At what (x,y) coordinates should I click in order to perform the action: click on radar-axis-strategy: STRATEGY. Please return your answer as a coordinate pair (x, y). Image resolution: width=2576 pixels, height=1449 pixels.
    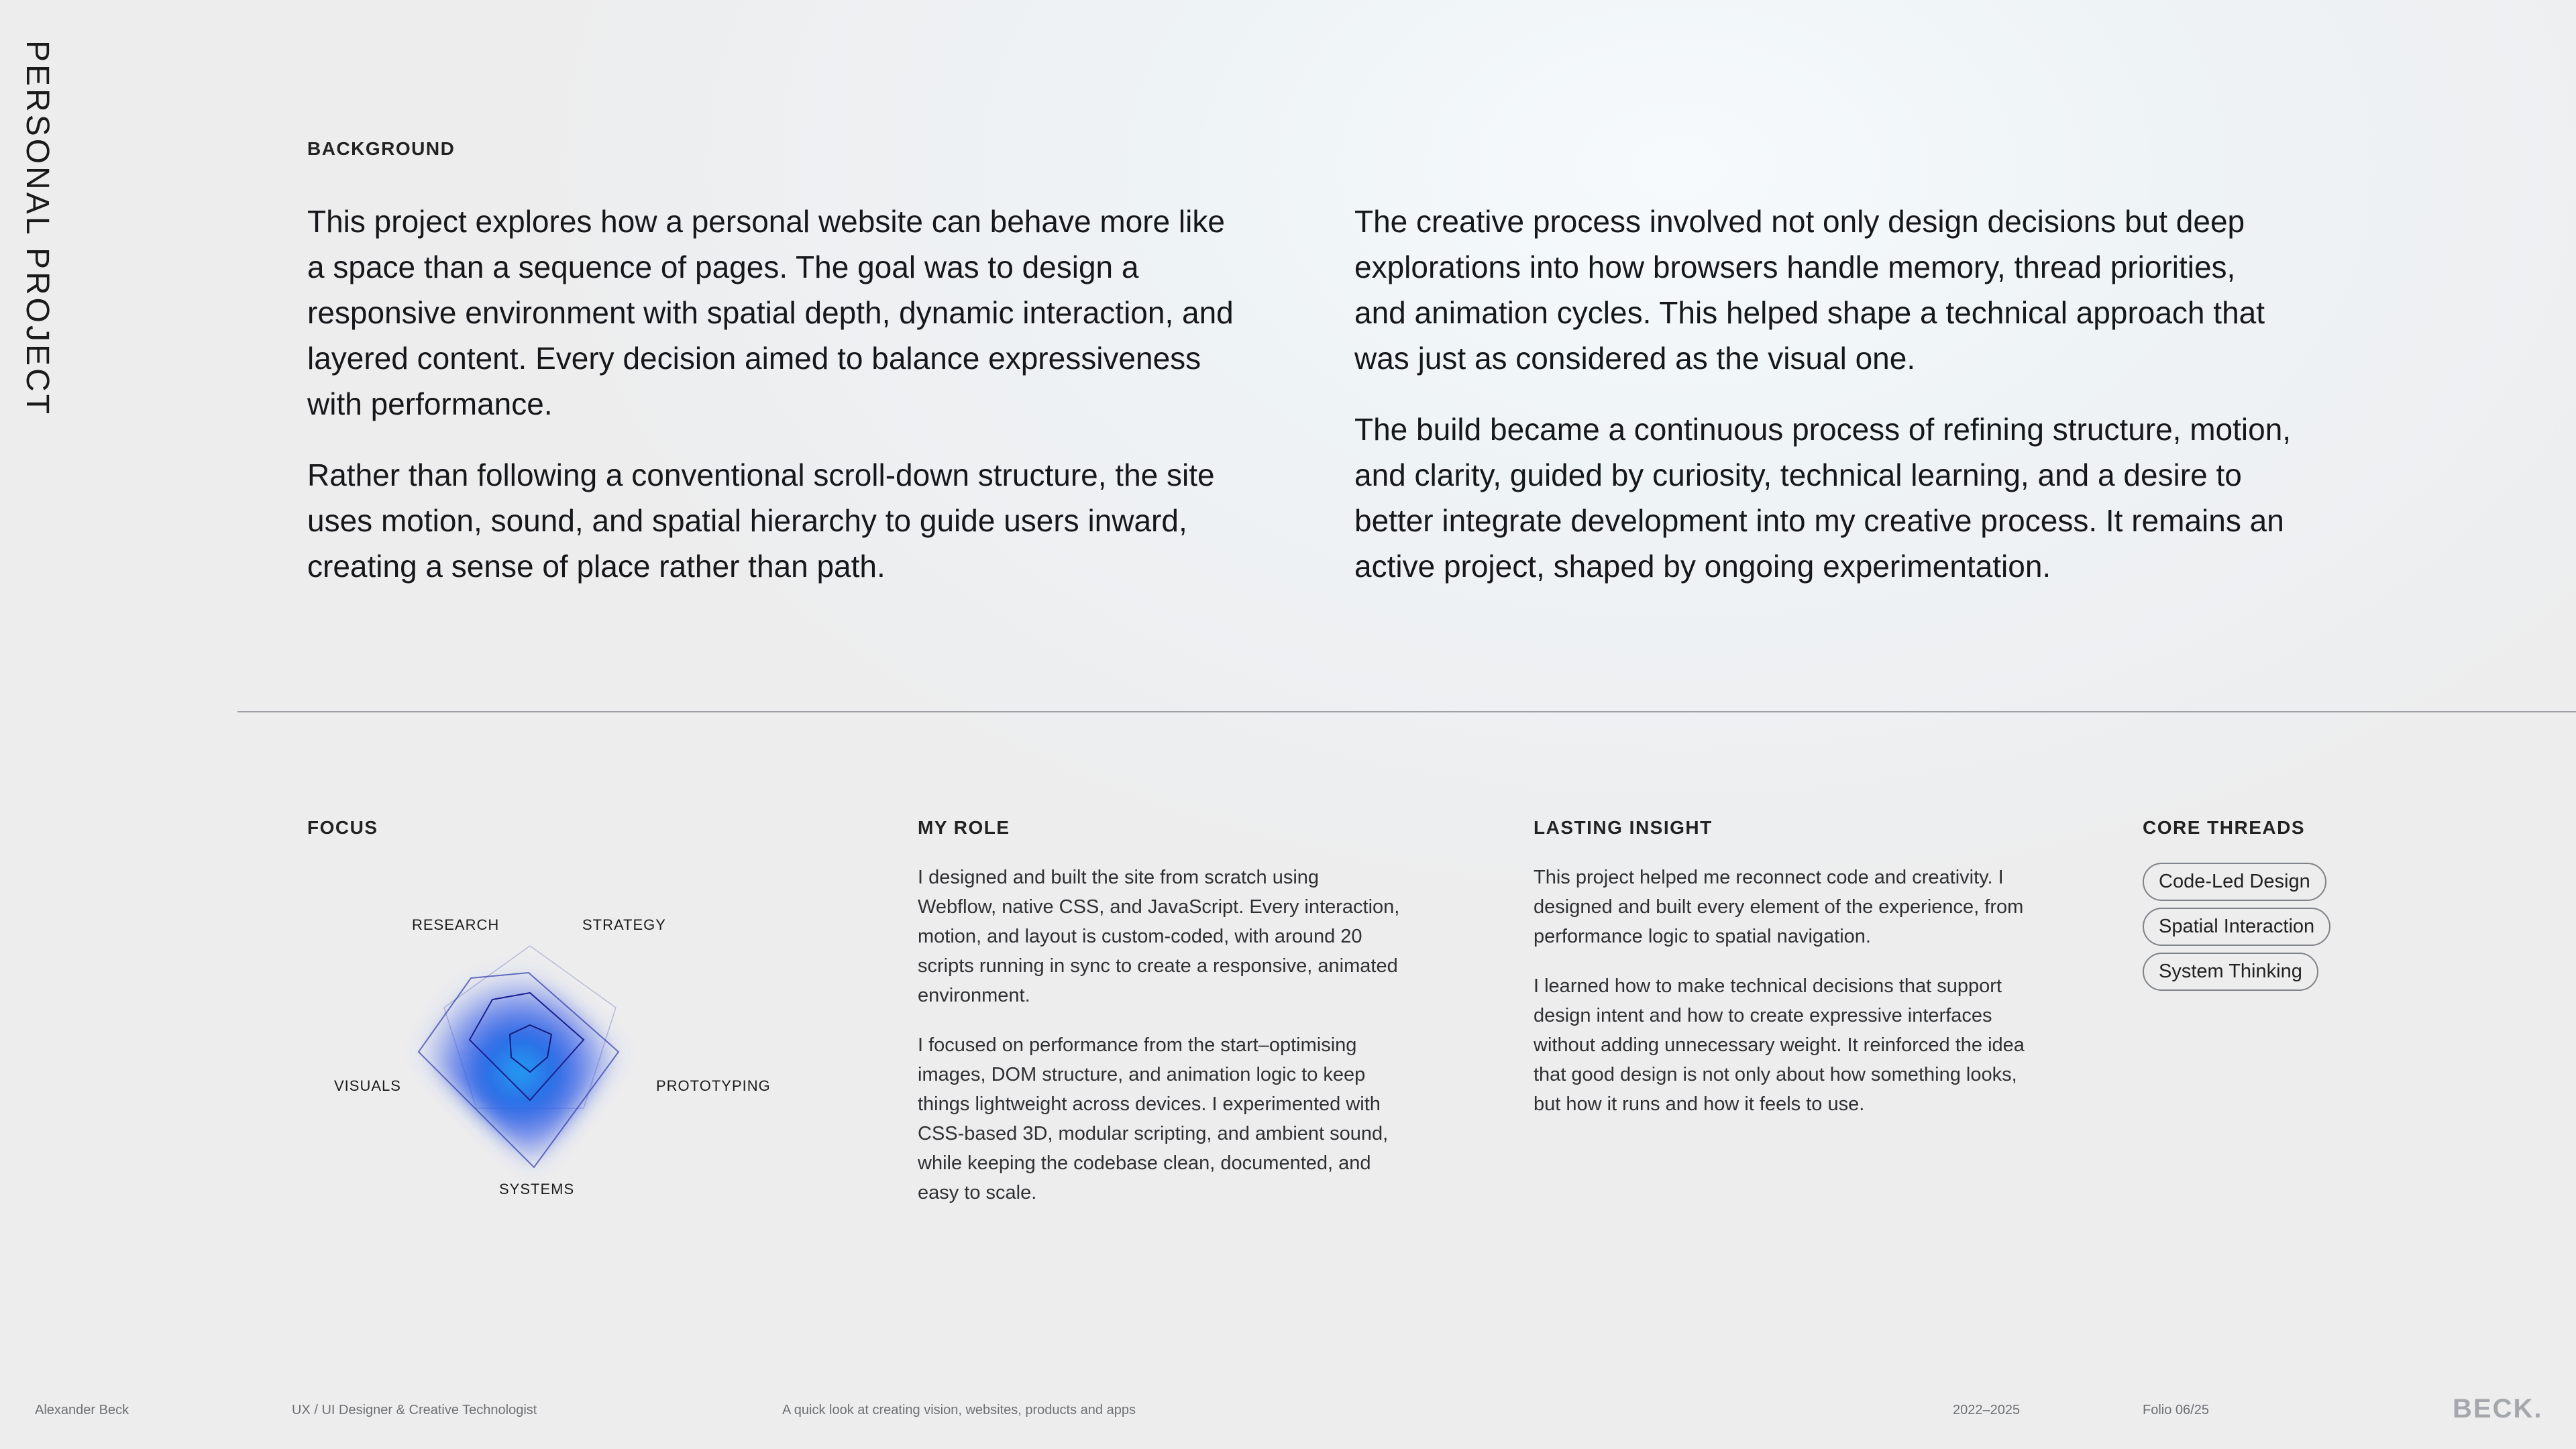
    Looking at the image, I should click on (624, 924).